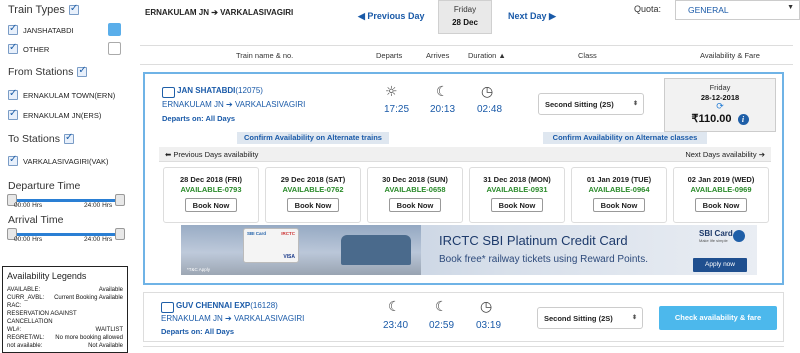 This screenshot has height=353, width=800. What do you see at coordinates (114, 29) in the screenshot?
I see `janshatabdi-color-swatch` at bounding box center [114, 29].